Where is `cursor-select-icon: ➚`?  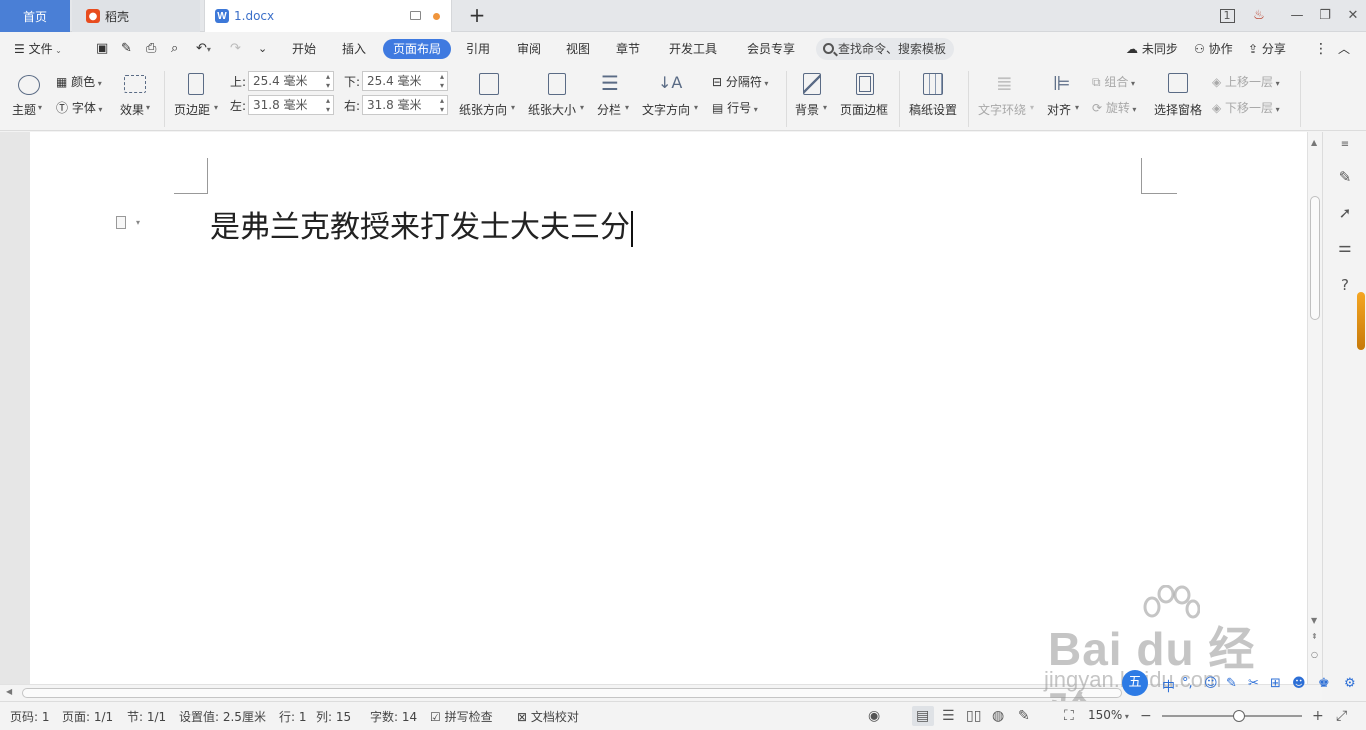 cursor-select-icon: ➚ is located at coordinates (1345, 213).